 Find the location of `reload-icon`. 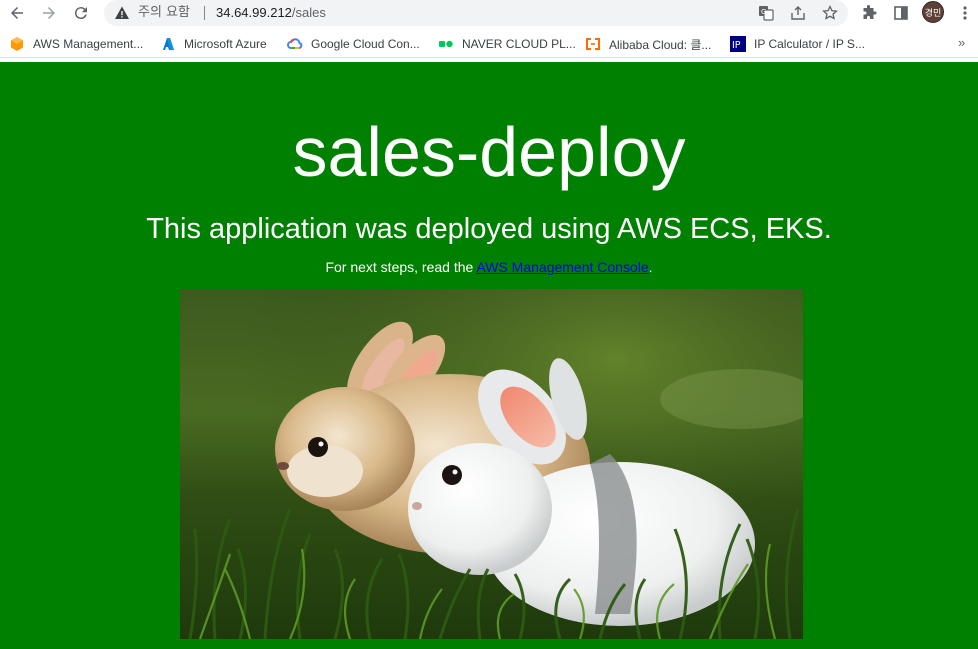

reload-icon is located at coordinates (80, 13).